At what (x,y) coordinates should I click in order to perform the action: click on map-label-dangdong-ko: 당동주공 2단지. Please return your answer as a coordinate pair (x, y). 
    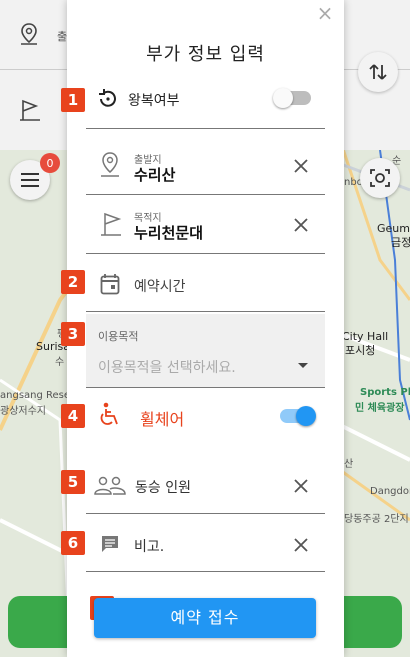
    Looking at the image, I should click on (376, 519).